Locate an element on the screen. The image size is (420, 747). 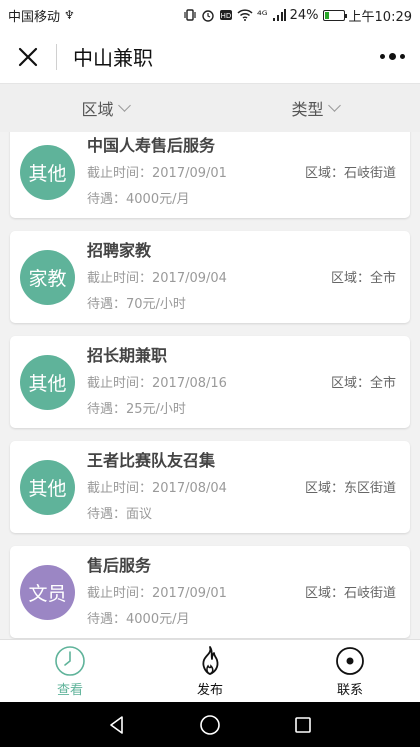
back-triangle-icon is located at coordinates (116, 724).